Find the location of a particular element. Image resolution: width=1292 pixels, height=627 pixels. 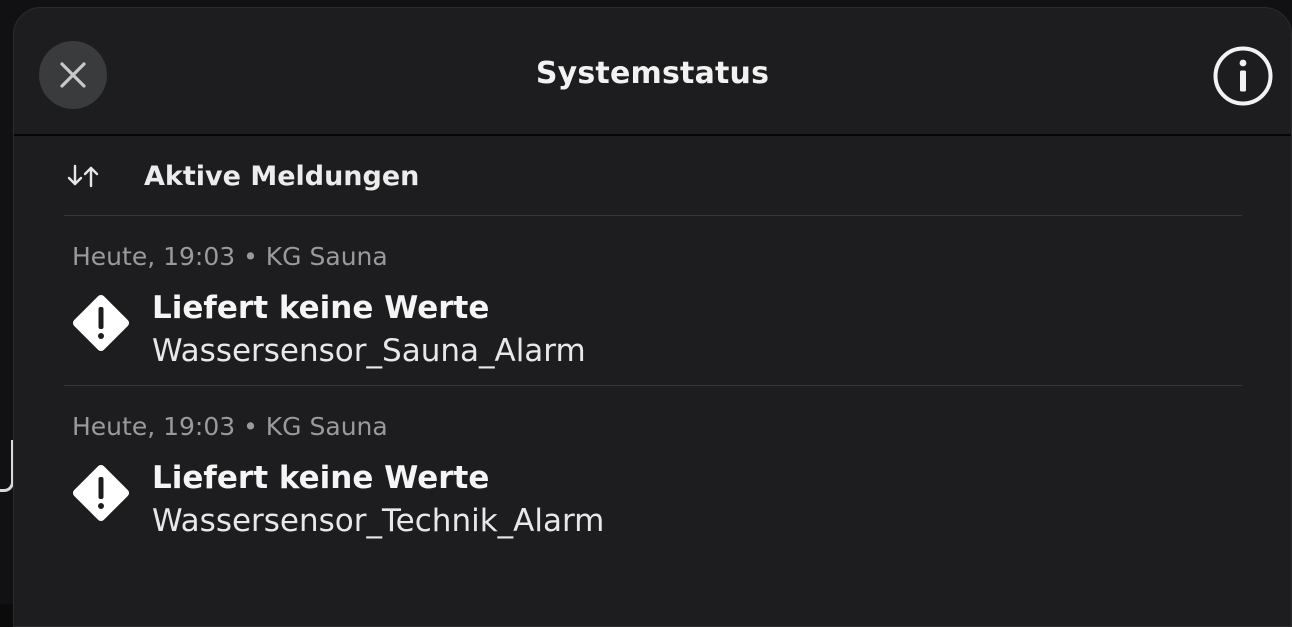

active-messages-header: Aktive Meldungen is located at coordinates (653, 176).